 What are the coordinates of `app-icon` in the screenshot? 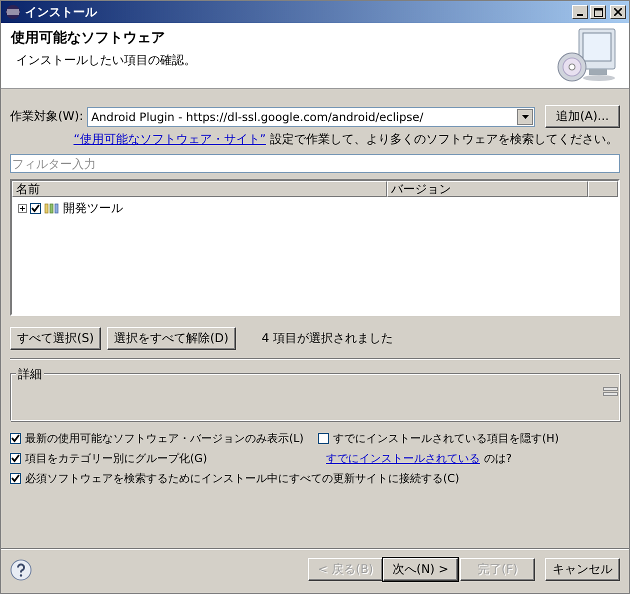 It's located at (13, 12).